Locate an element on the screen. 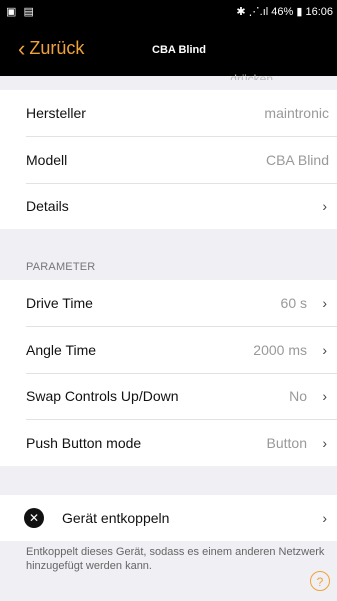 This screenshot has width=337, height=601. unpair-device-button: ✕ Gerät entkoppeln › is located at coordinates (168, 518).